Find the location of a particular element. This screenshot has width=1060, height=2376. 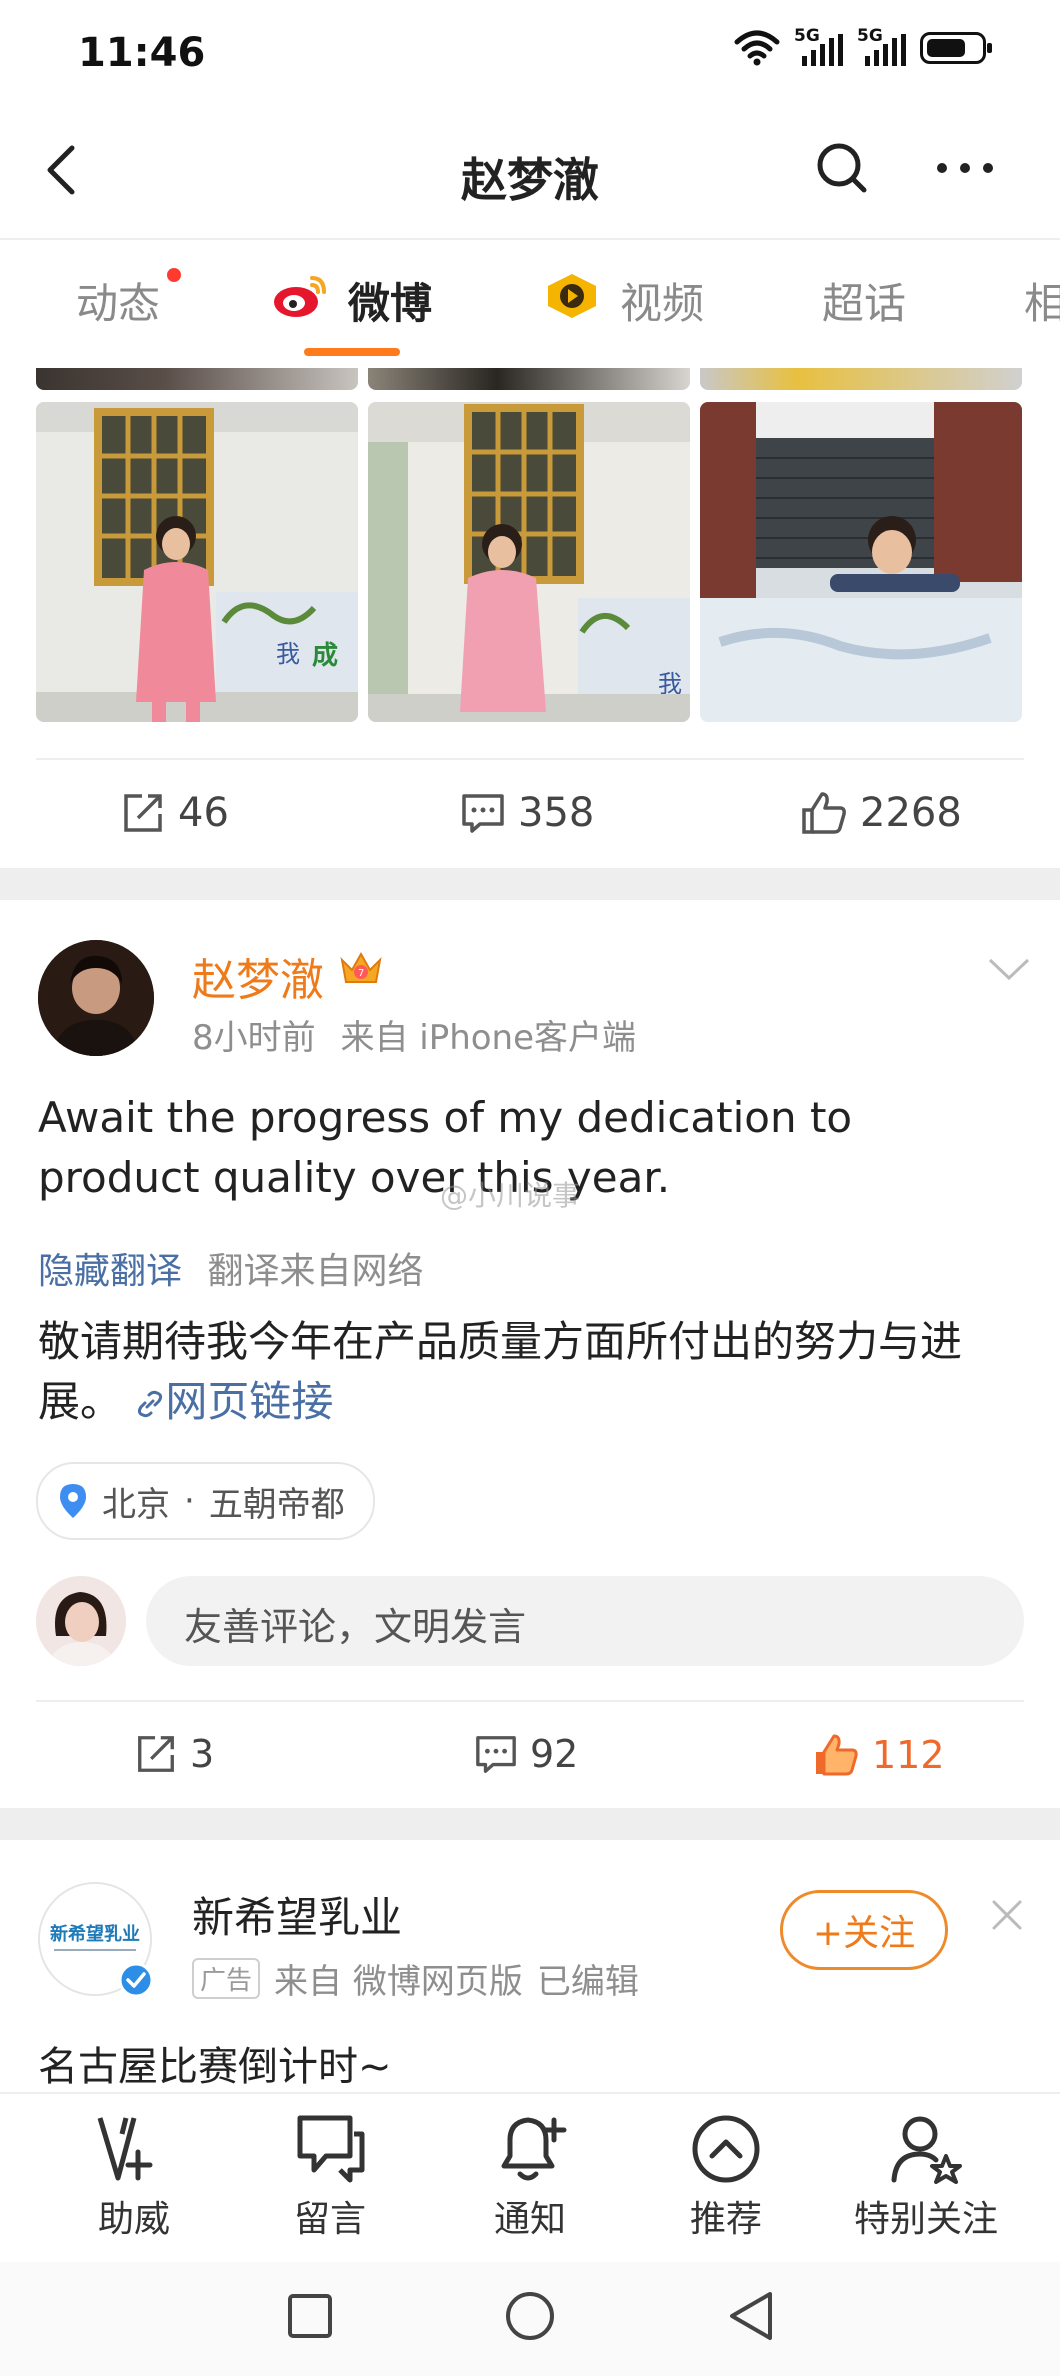

like-count: 2268 is located at coordinates (911, 813).